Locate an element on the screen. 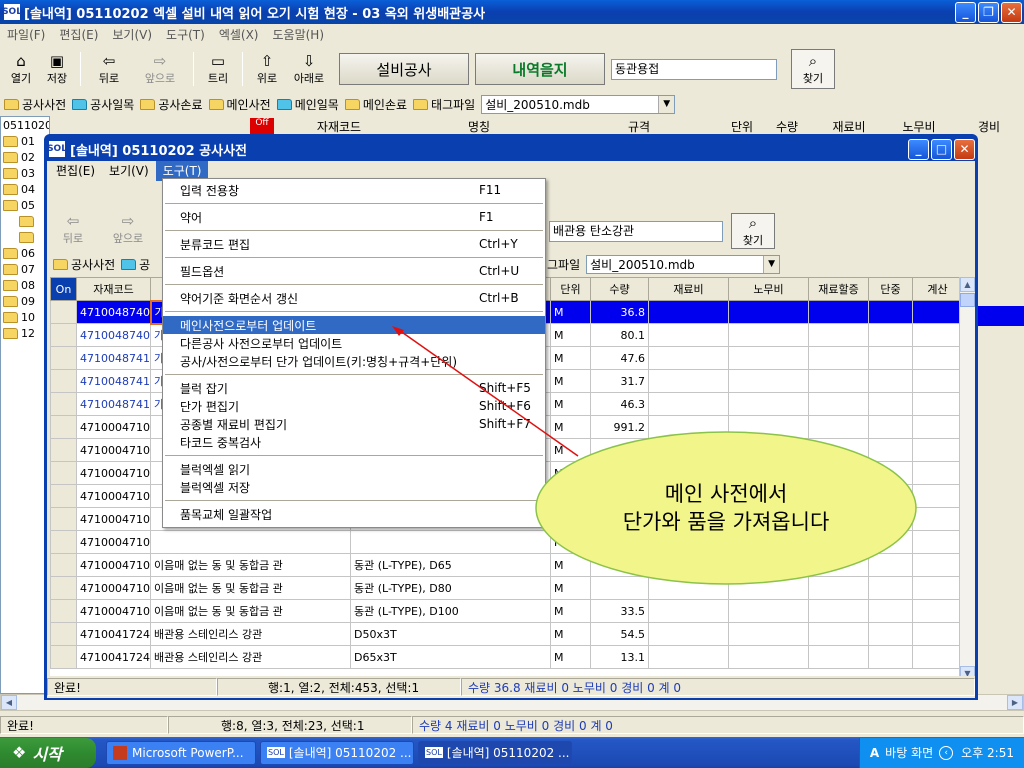 The width and height of the screenshot is (1024, 768). system-tray: A 바탕 화면 ‹ 오후 2:51 is located at coordinates (941, 752).